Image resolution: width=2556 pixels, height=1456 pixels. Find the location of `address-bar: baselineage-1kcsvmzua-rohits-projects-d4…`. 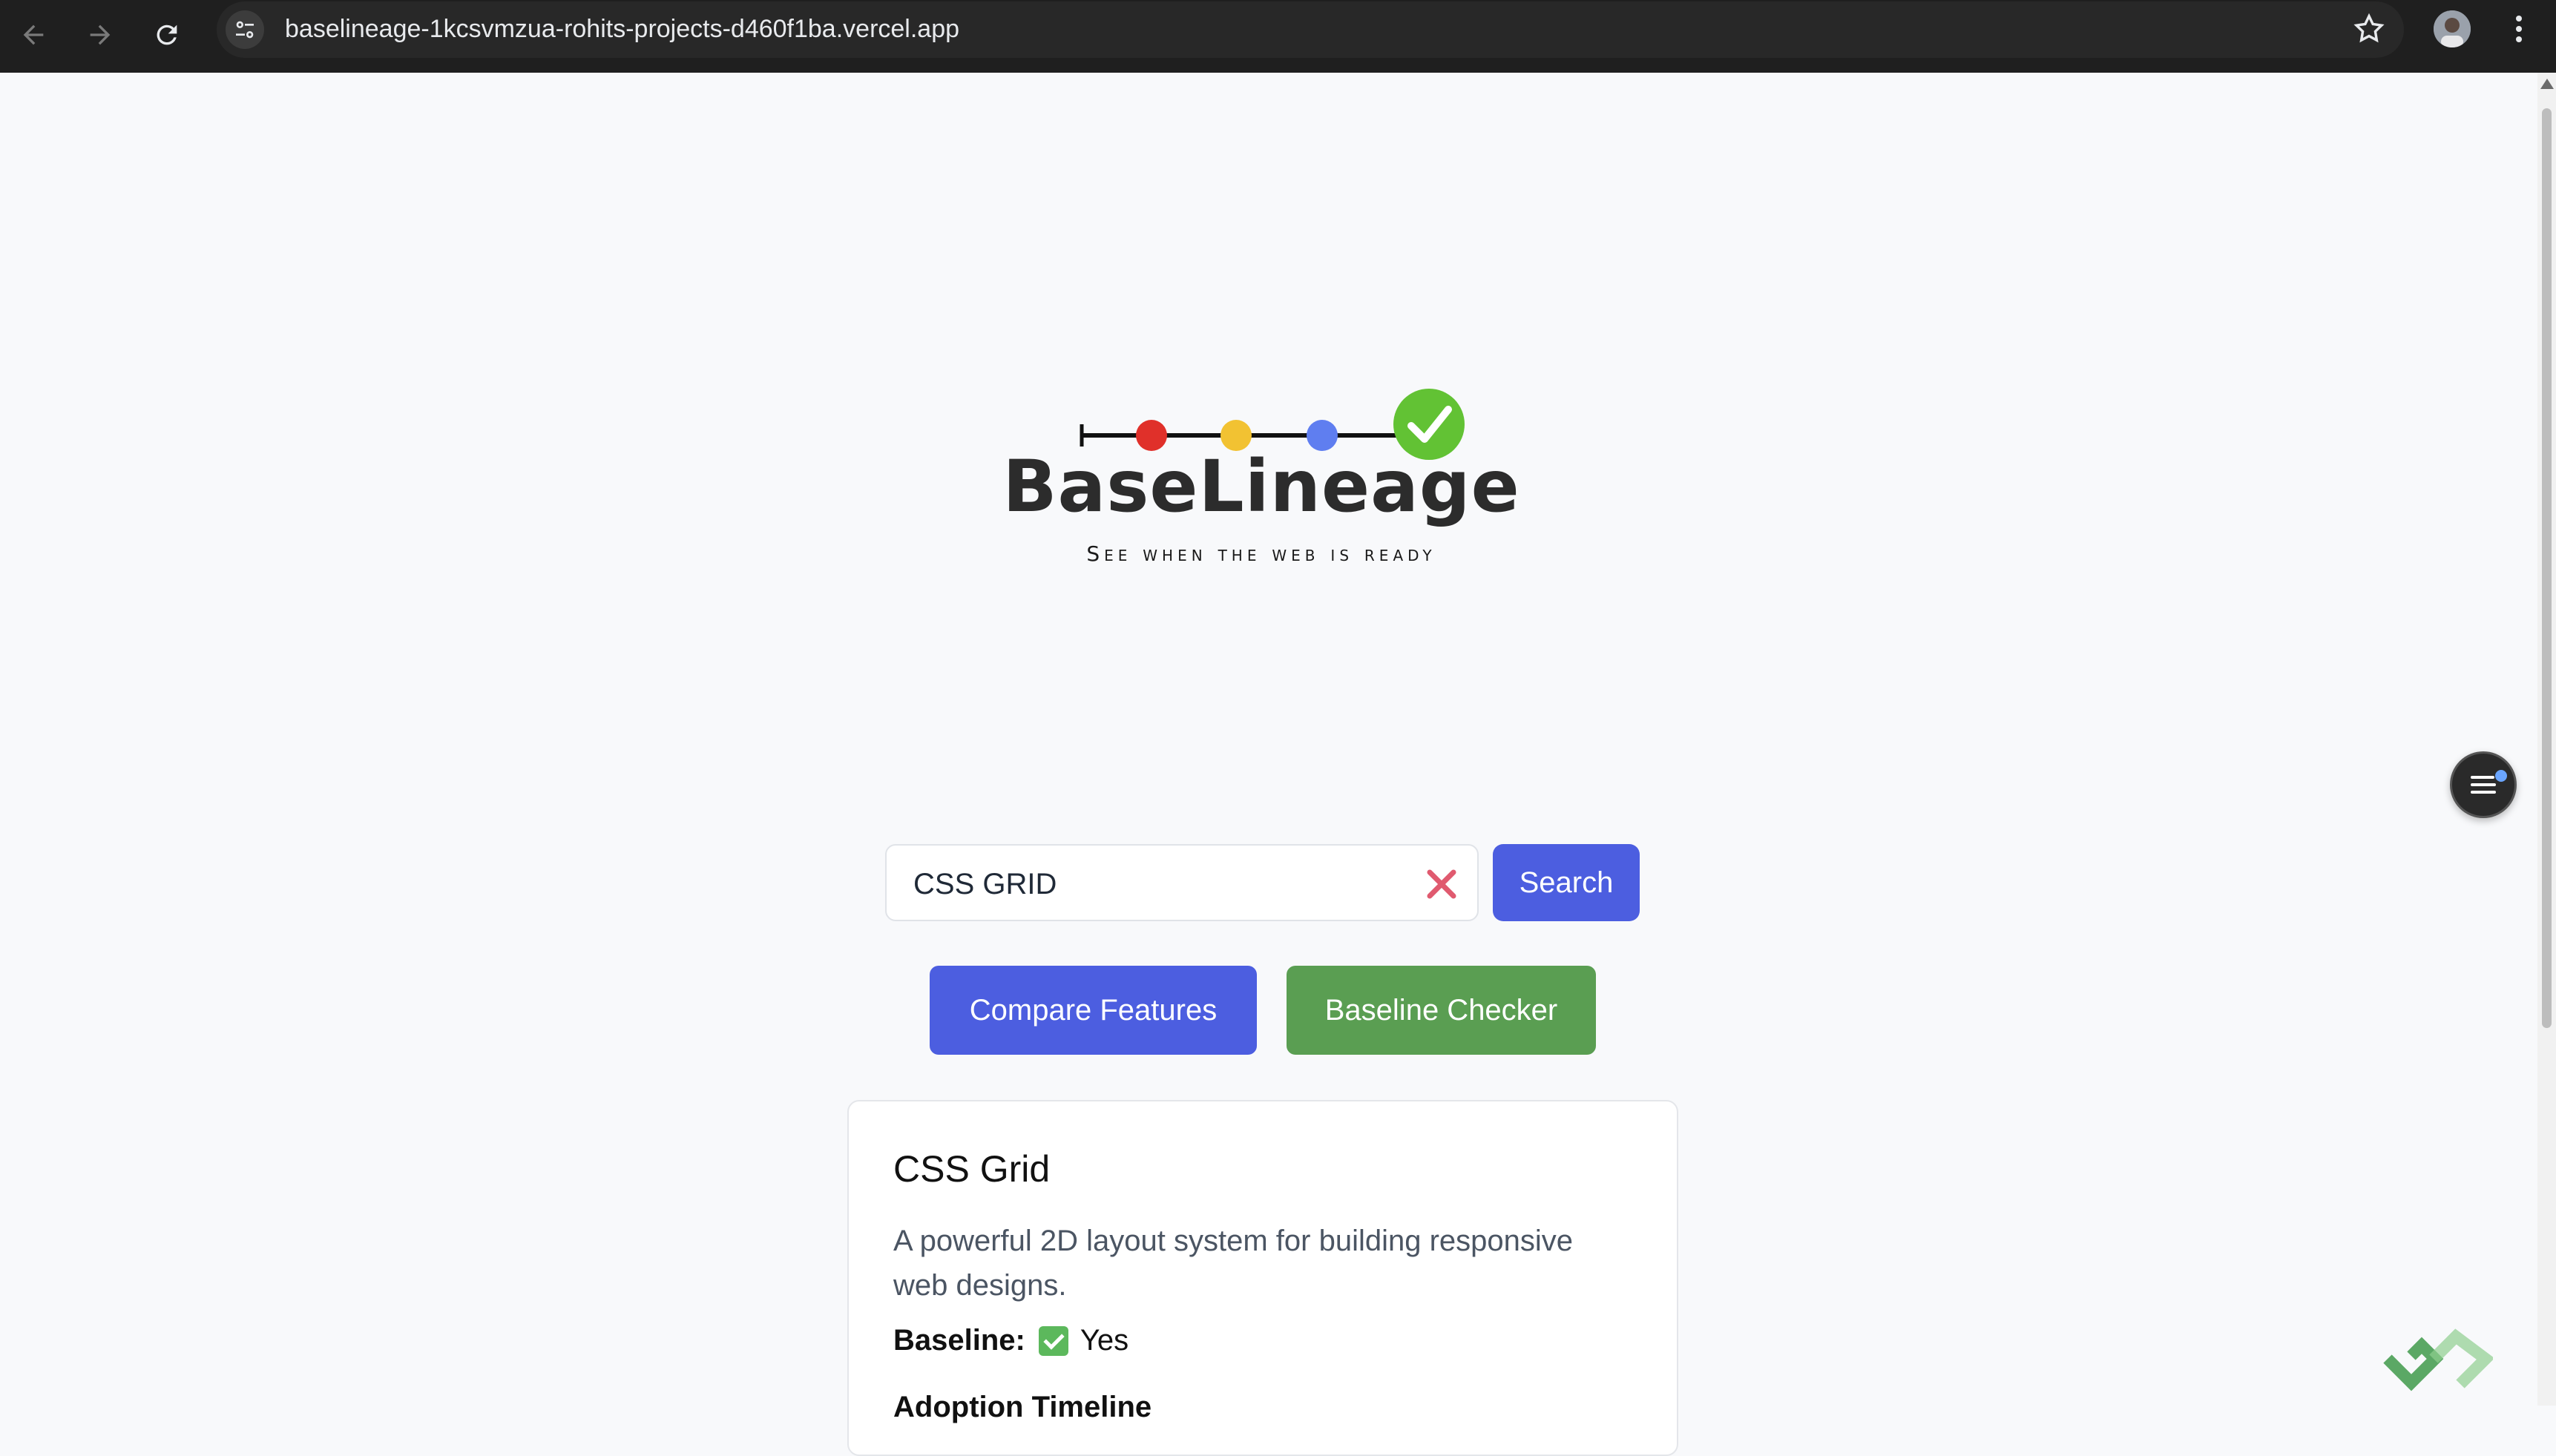

address-bar: baselineage-1kcsvmzua-rohits-projects-d4… is located at coordinates (1310, 30).